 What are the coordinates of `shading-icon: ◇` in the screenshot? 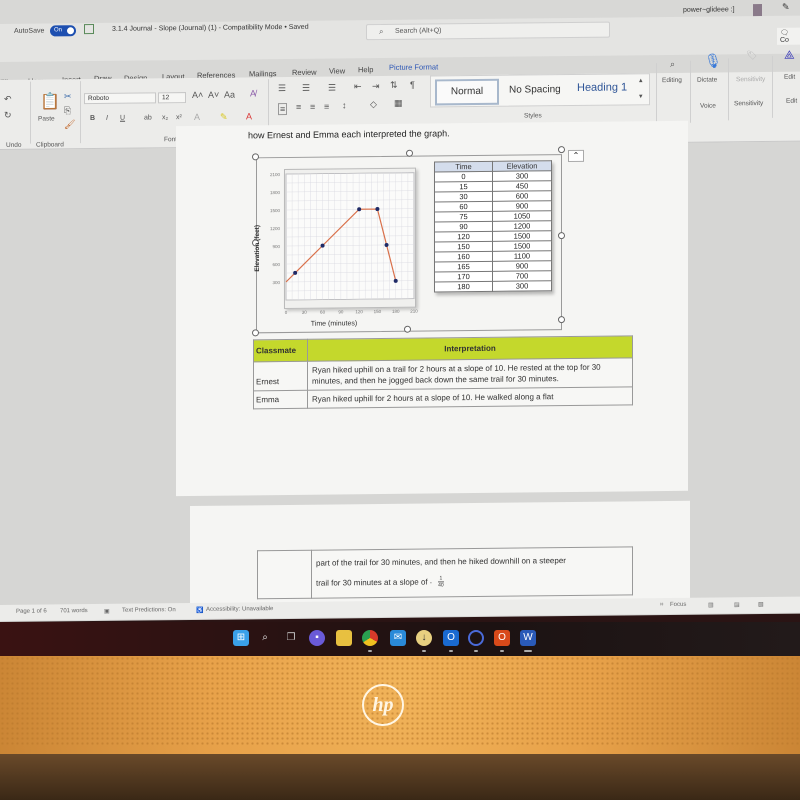 It's located at (373, 104).